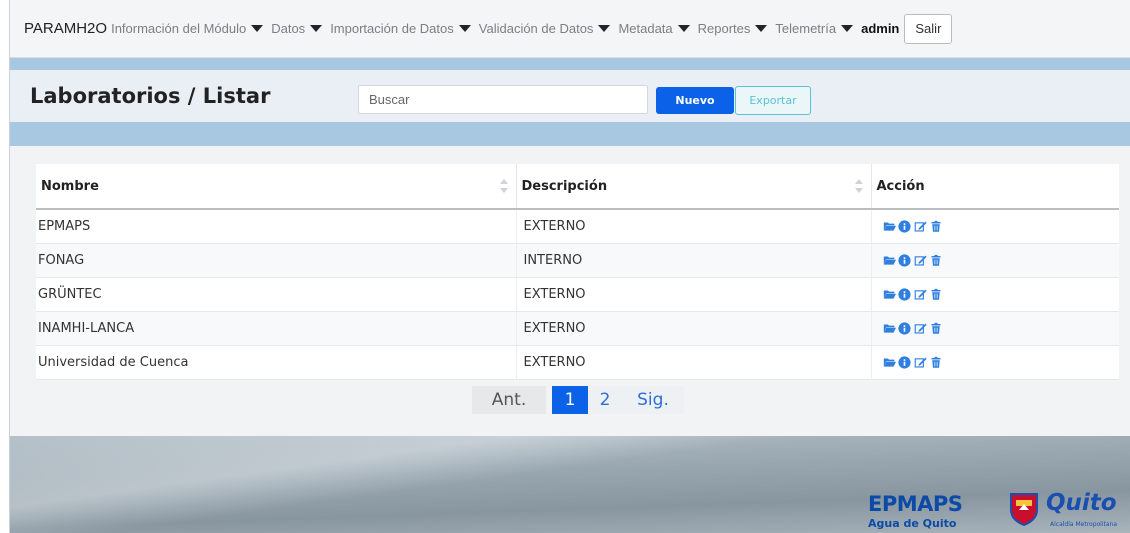 This screenshot has height=533, width=1130. Describe the element at coordinates (994, 187) in the screenshot. I see `column-header-accion: Acción` at that location.